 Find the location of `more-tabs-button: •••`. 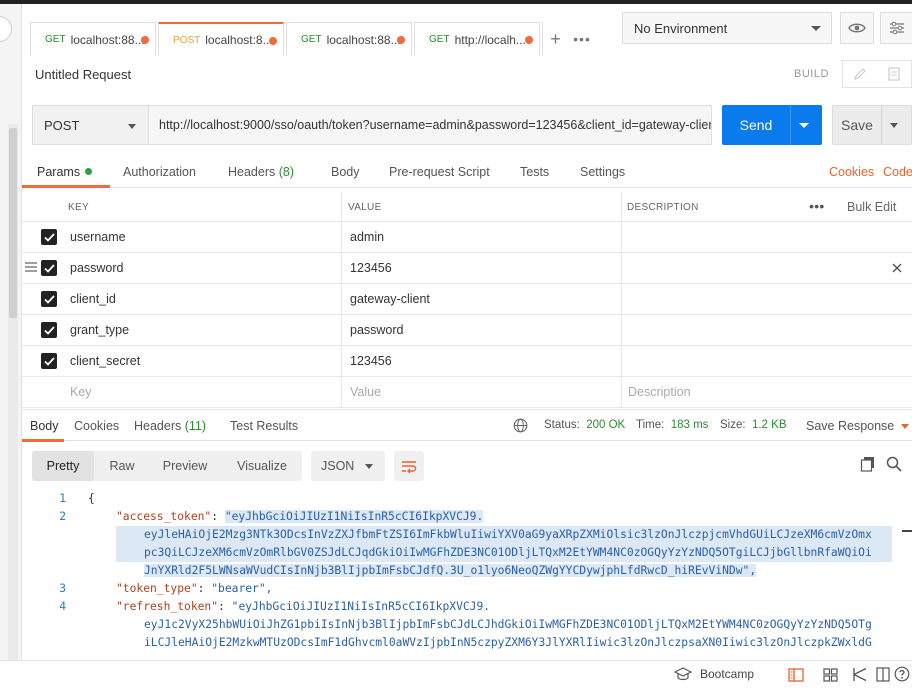

more-tabs-button: ••• is located at coordinates (582, 39).